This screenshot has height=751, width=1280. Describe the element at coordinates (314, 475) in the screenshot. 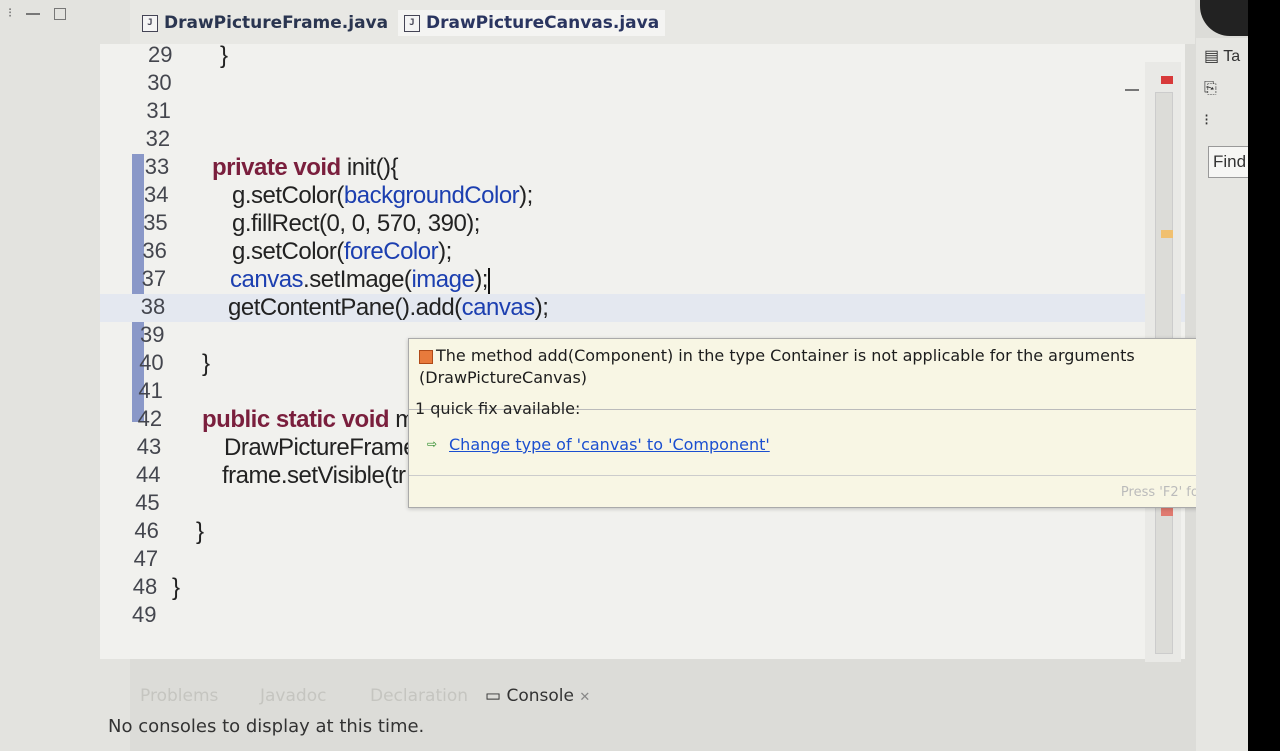

I see `code-text: frame.setVisible(tr` at that location.